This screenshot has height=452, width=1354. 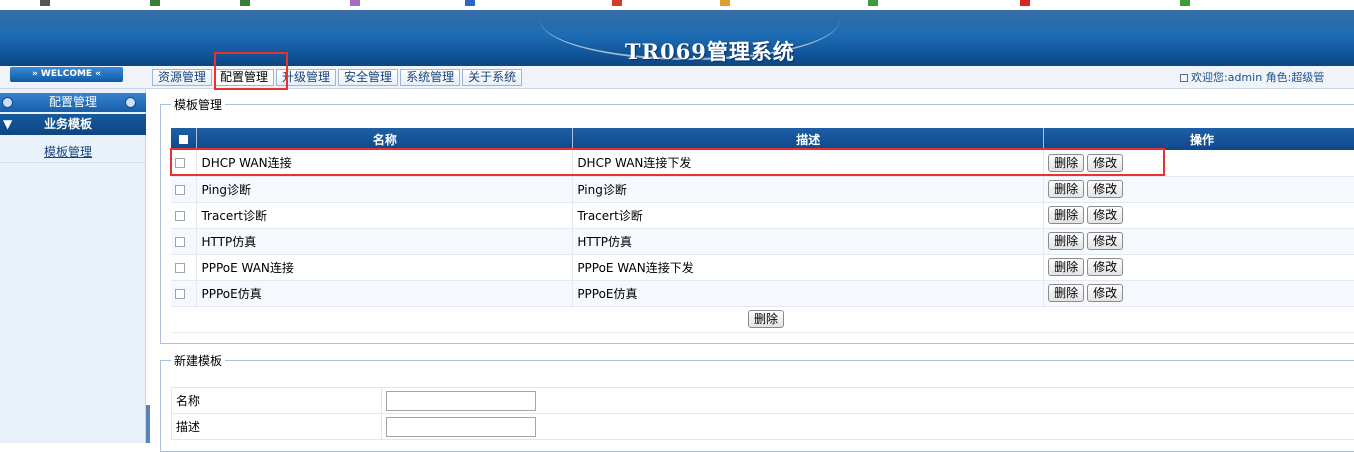 What do you see at coordinates (385, 189) in the screenshot?
I see `row-name: Ping诊断` at bounding box center [385, 189].